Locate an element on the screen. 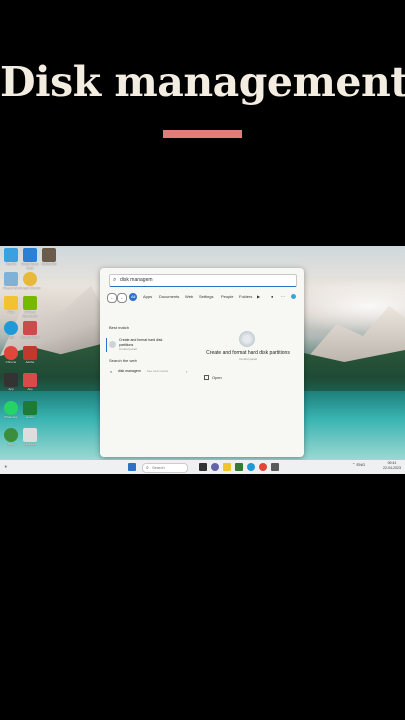  desktop-icon-notepad: Notepad is located at coordinates (30, 437).